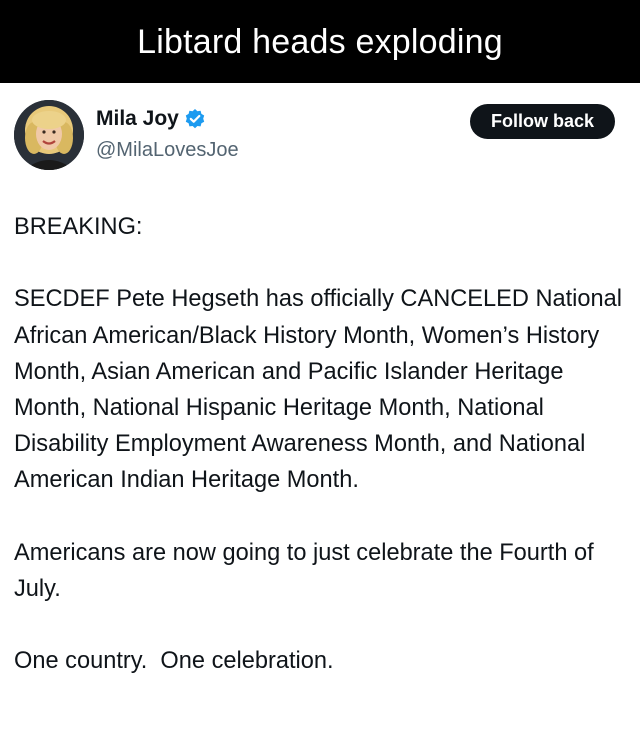  Describe the element at coordinates (542, 121) in the screenshot. I see `follow-back-button: Follow back` at that location.